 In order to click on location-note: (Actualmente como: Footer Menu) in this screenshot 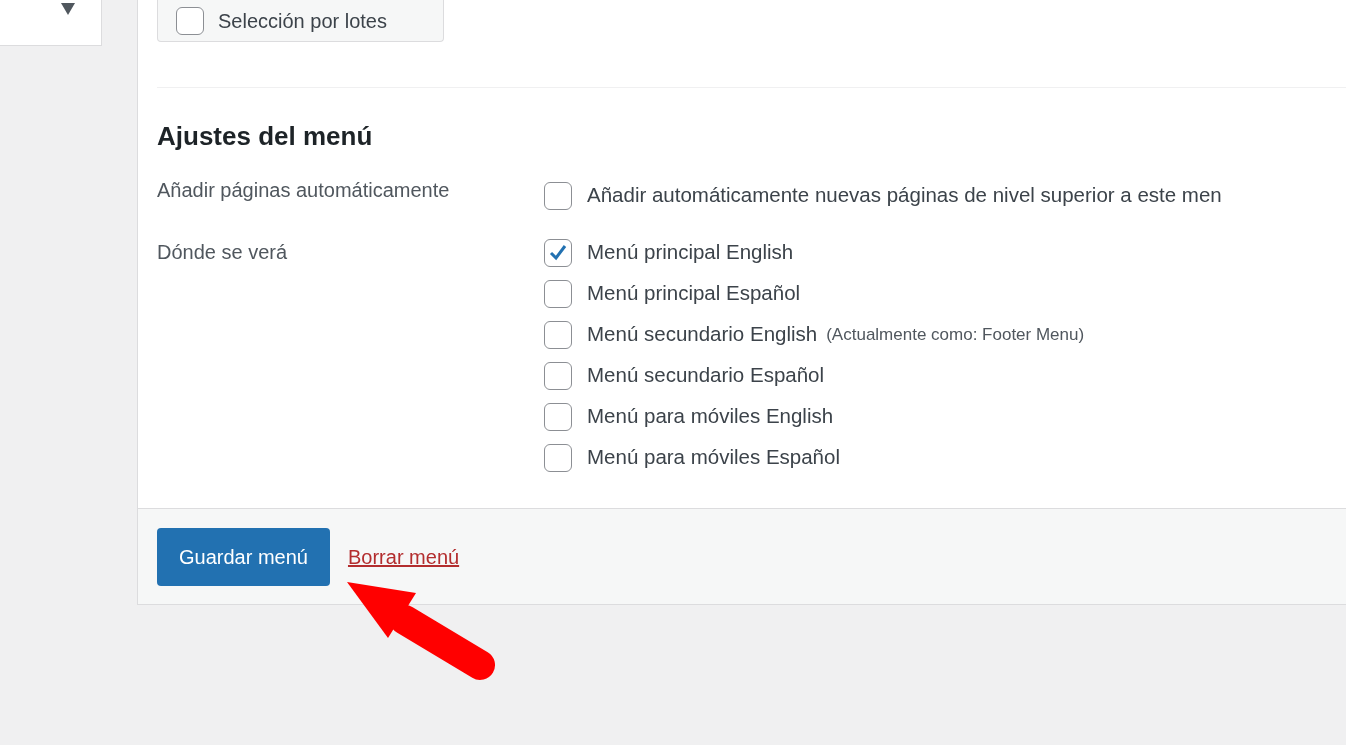, I will do `click(955, 334)`.